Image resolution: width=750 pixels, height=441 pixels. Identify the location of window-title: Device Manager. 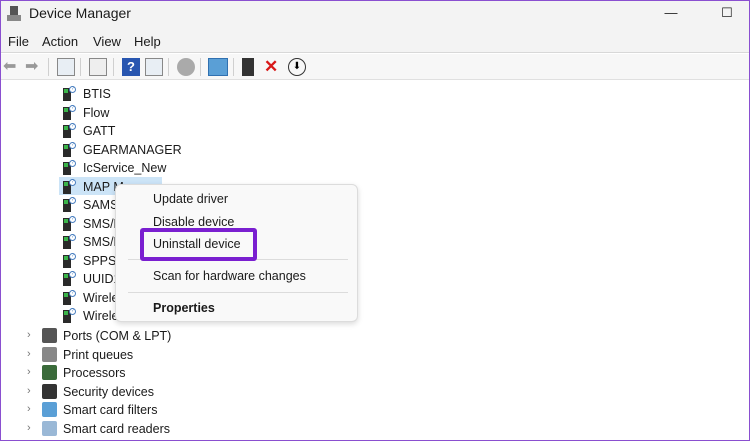
(80, 13).